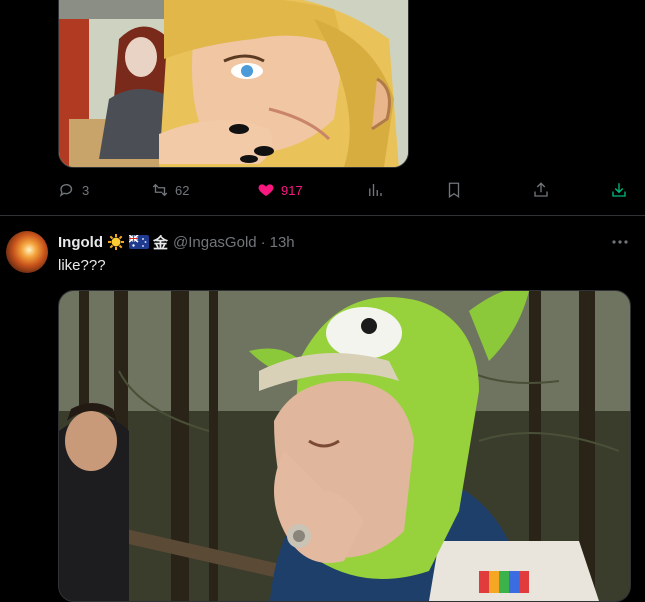  Describe the element at coordinates (161, 243) in the screenshot. I see `author-badge-char: 金` at that location.